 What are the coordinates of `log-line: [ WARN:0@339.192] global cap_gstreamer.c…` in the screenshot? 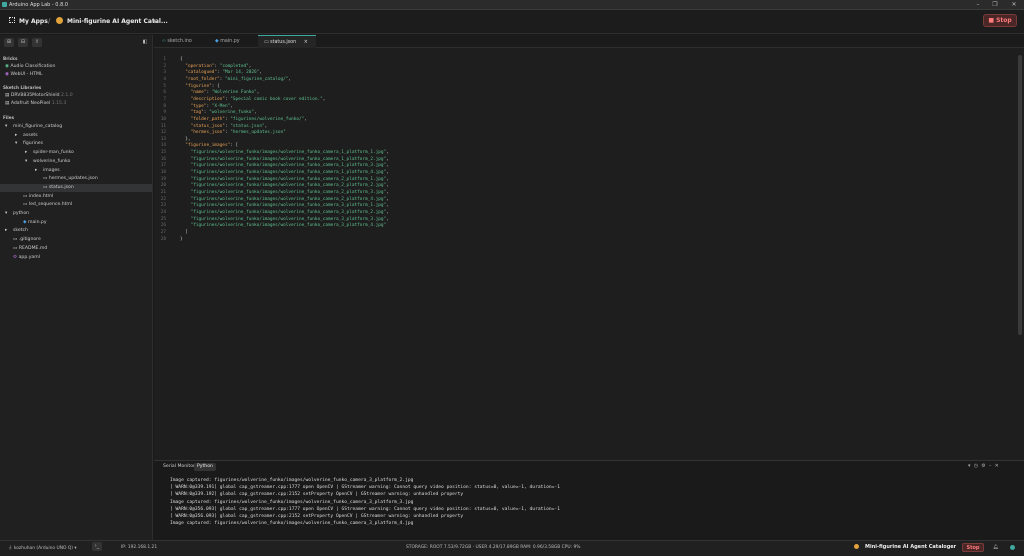 It's located at (317, 495).